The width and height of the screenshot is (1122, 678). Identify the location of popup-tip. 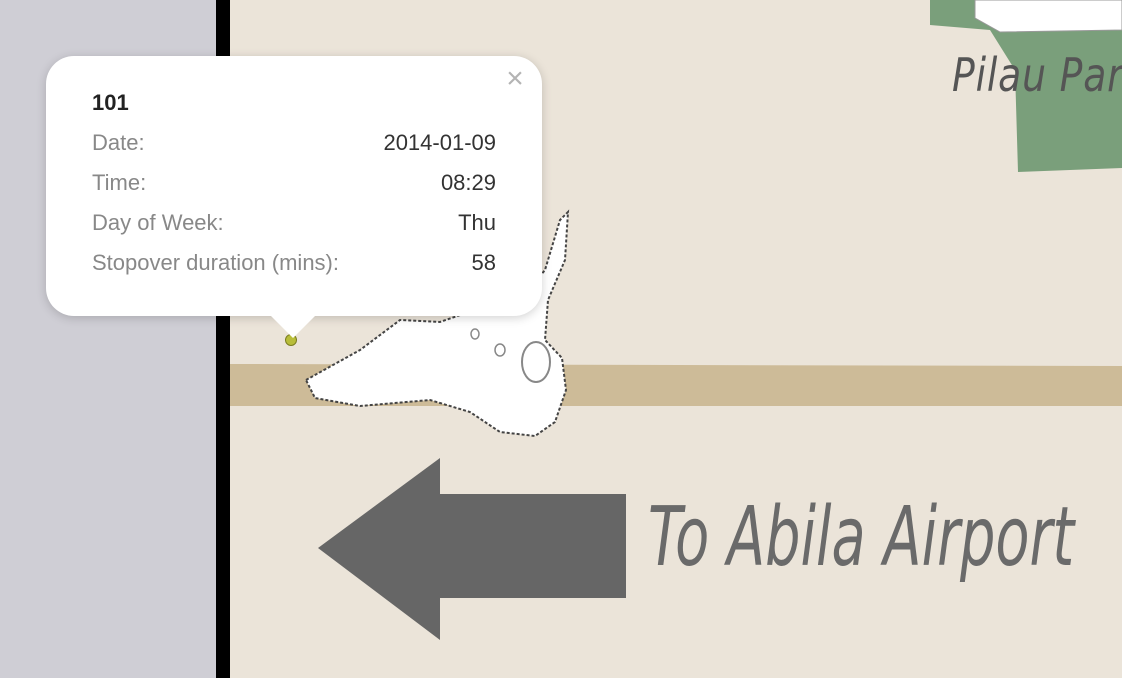
(293, 326).